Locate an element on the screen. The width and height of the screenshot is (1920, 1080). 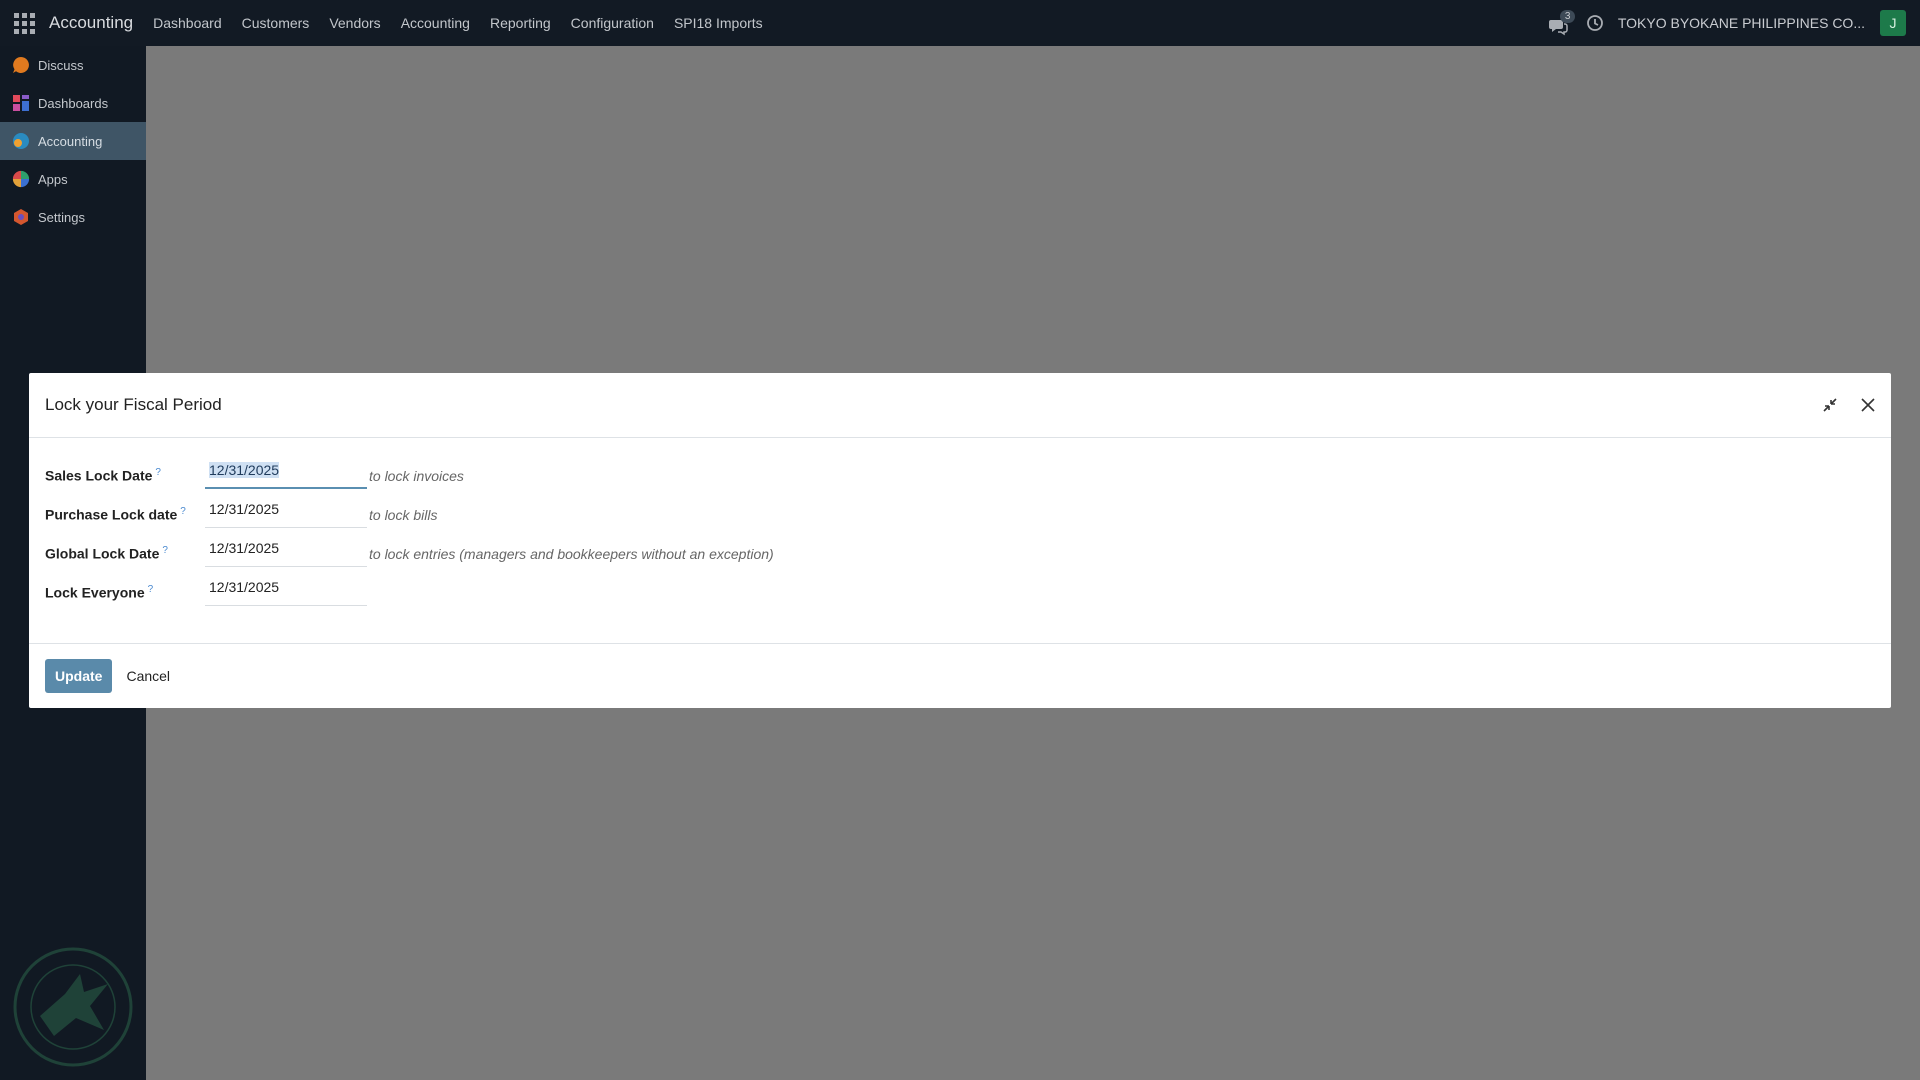
field-hint: to lock bills is located at coordinates (403, 514).